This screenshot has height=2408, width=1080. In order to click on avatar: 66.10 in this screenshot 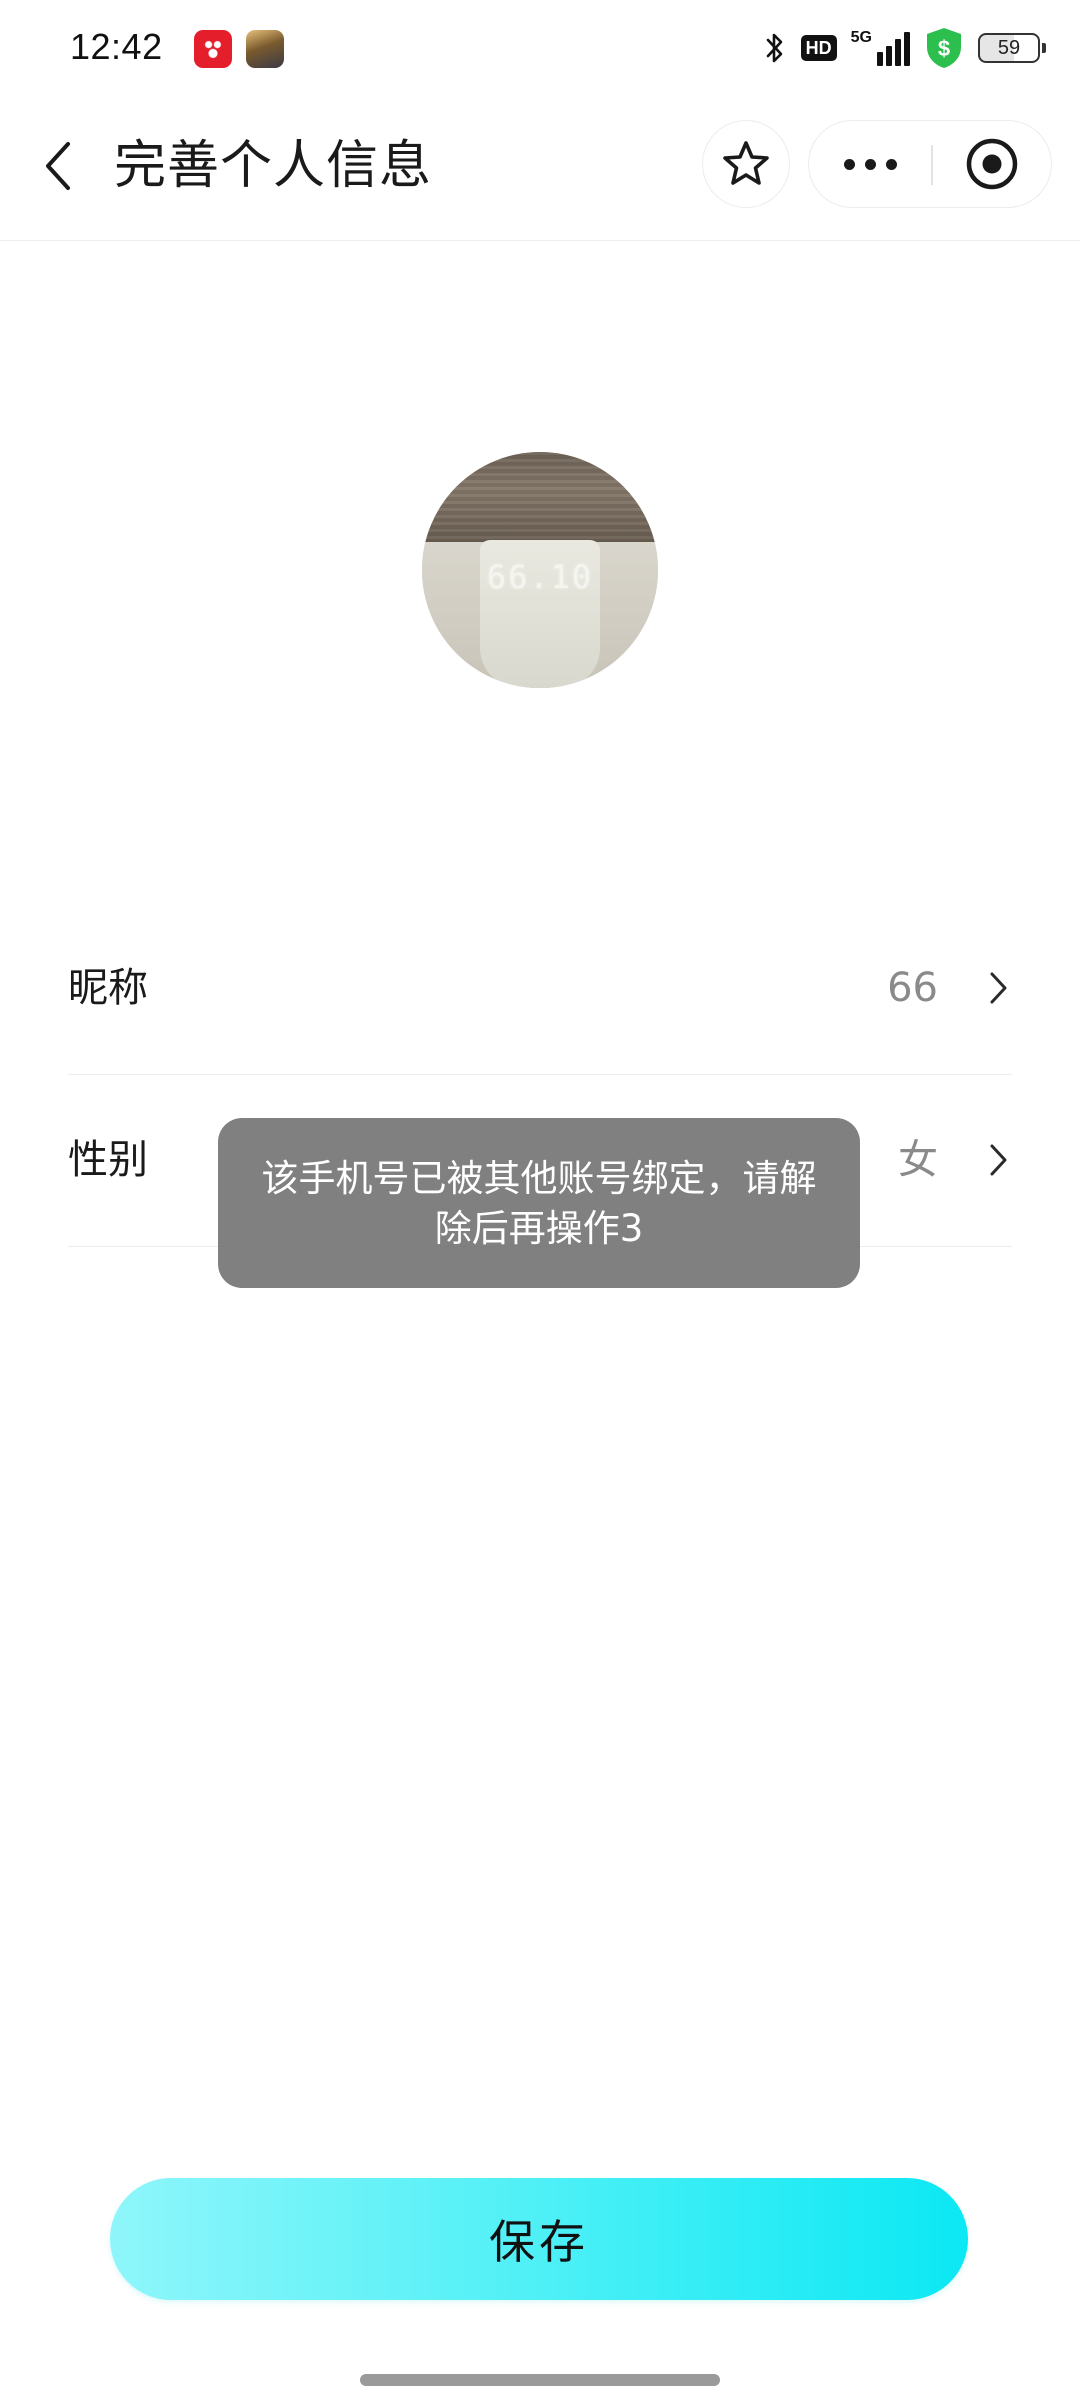, I will do `click(540, 570)`.